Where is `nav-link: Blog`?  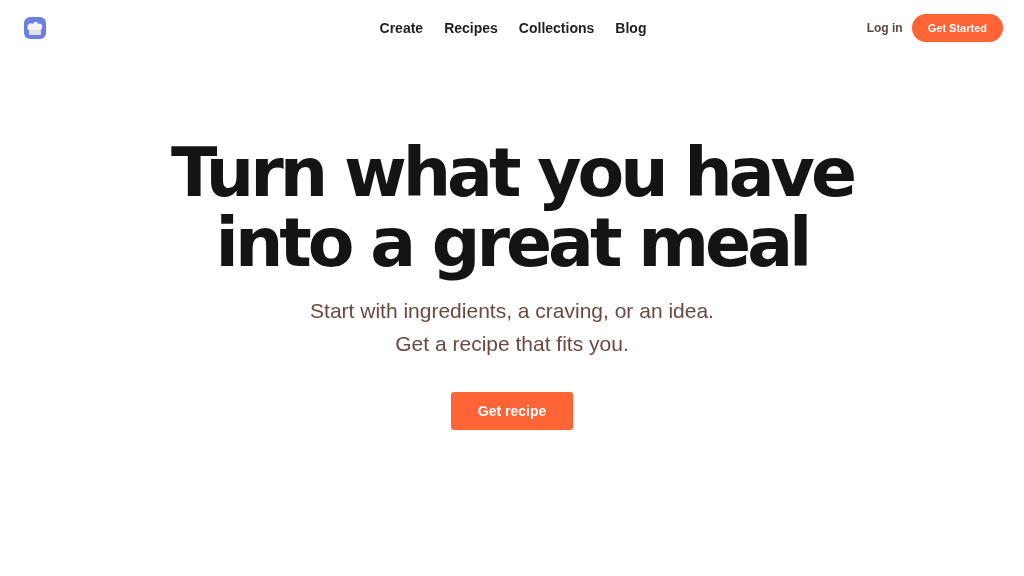 nav-link: Blog is located at coordinates (631, 28).